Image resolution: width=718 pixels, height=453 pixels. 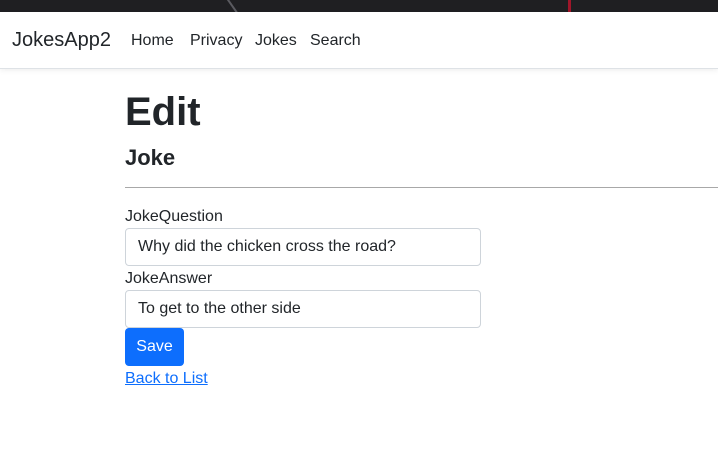 What do you see at coordinates (163, 112) in the screenshot?
I see `page-title: Edit` at bounding box center [163, 112].